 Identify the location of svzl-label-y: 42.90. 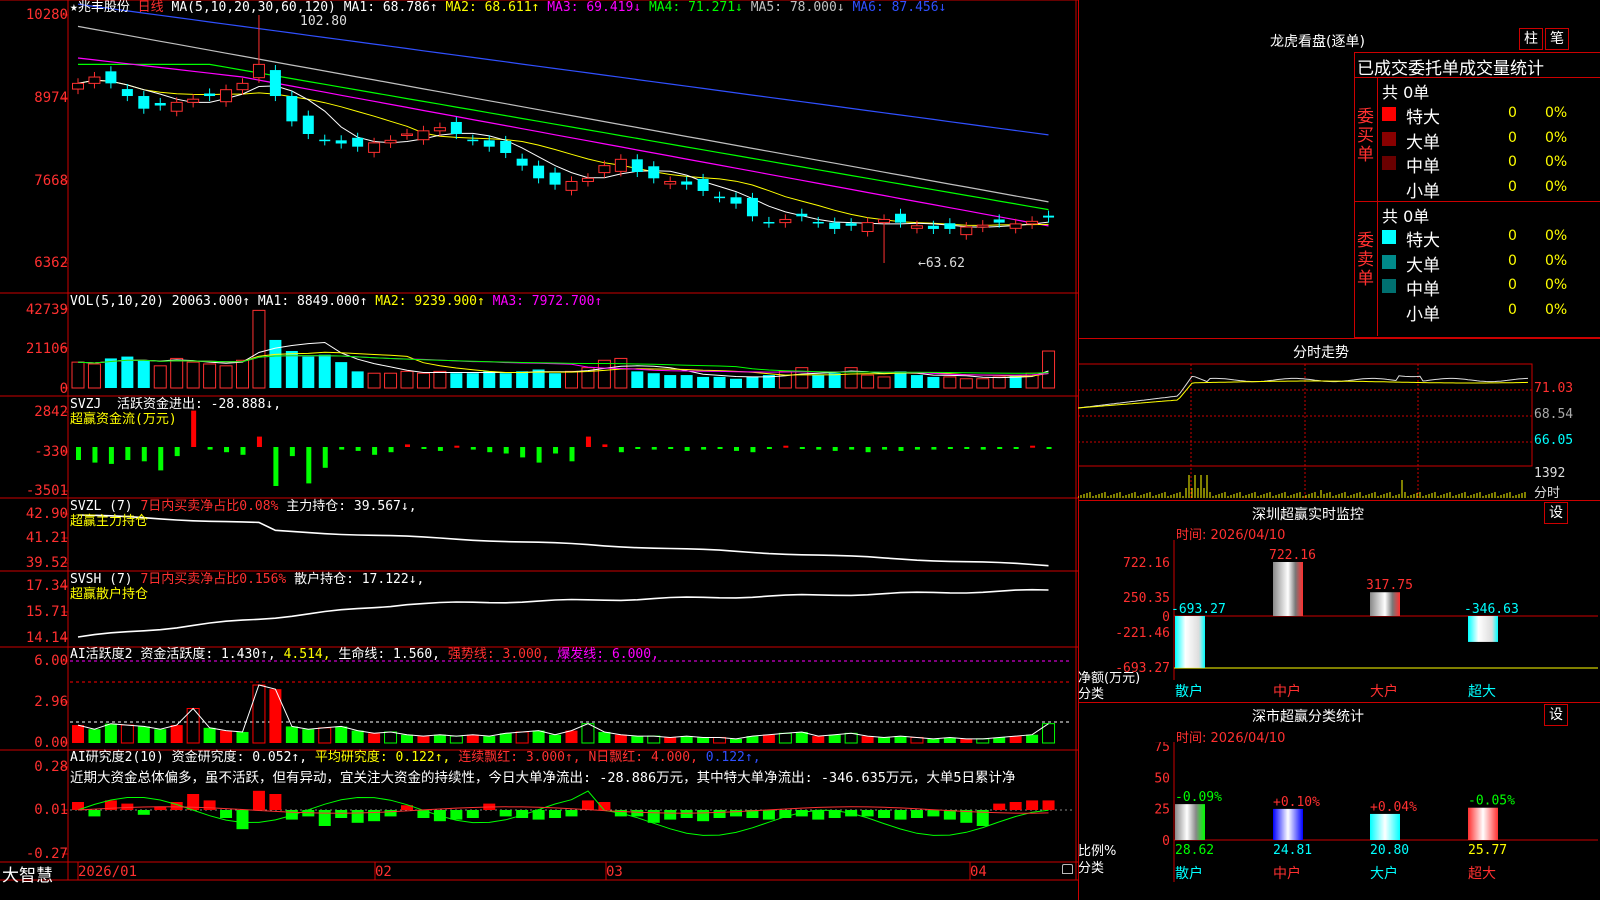
(46, 514).